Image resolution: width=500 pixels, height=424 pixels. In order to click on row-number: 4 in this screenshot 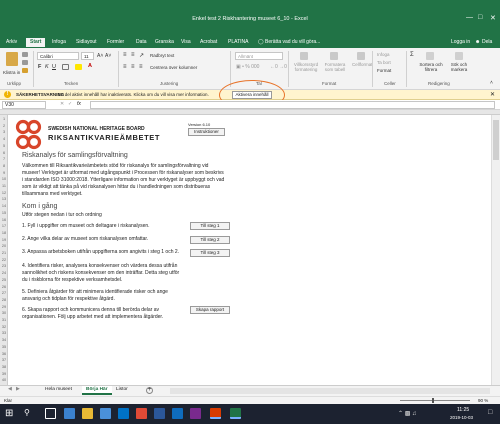, I will do `click(4, 139)`.